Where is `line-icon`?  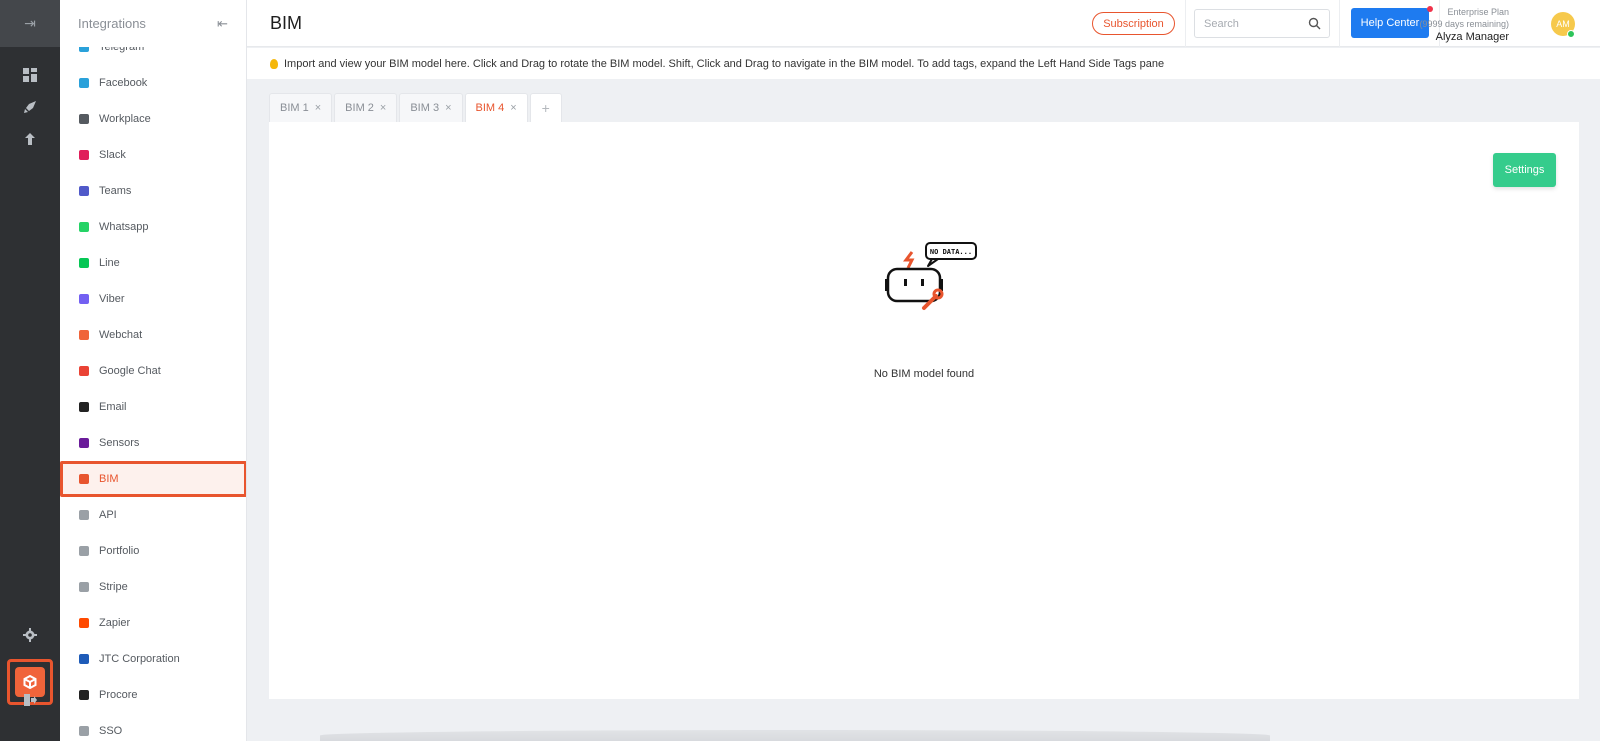 line-icon is located at coordinates (84, 263).